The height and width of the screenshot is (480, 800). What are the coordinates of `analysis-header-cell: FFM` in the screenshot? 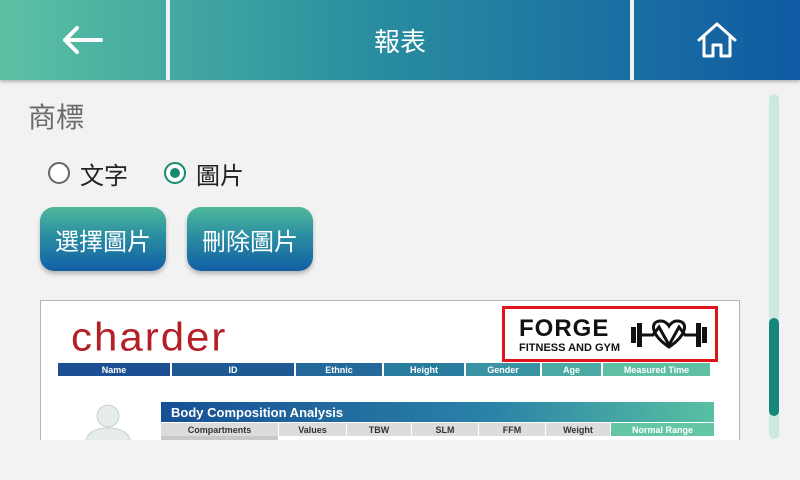 It's located at (512, 429).